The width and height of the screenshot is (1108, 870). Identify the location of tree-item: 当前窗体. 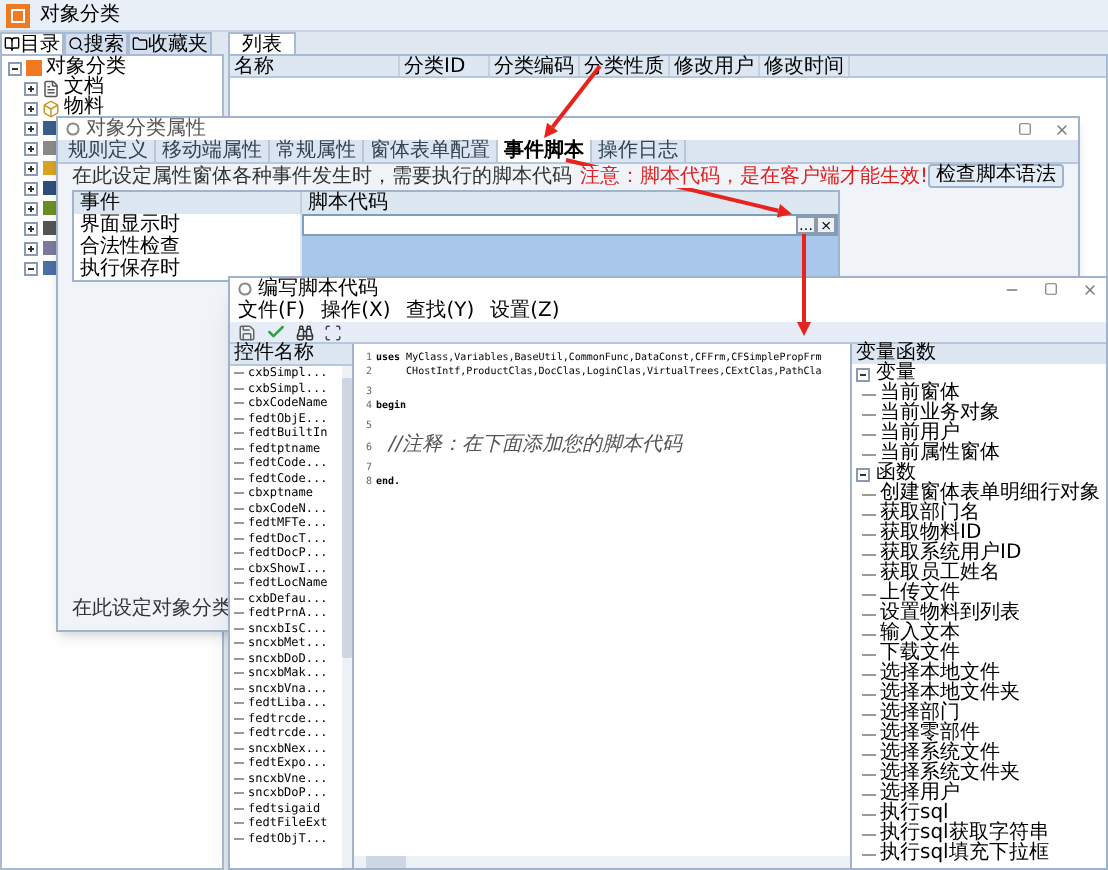
(920, 394).